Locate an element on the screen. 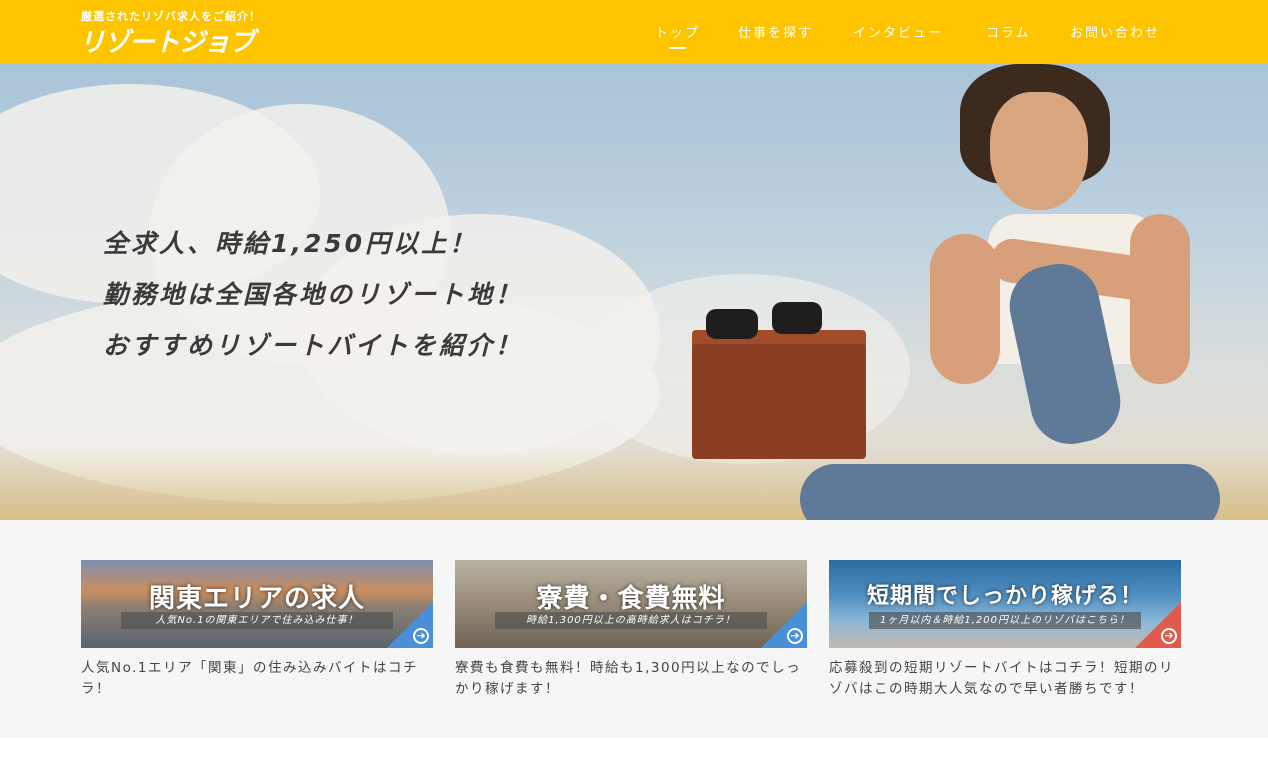 The image size is (1268, 772). nav-item-top: トップ is located at coordinates (677, 35).